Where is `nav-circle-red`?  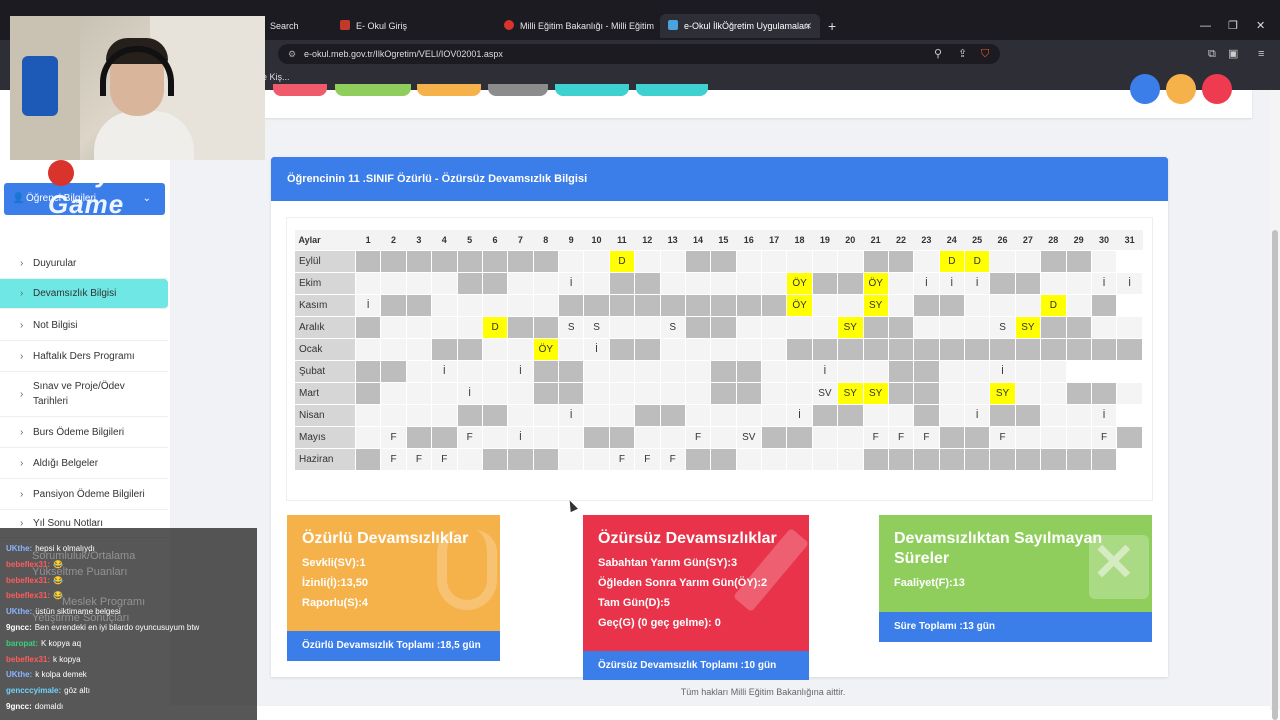 nav-circle-red is located at coordinates (1217, 89).